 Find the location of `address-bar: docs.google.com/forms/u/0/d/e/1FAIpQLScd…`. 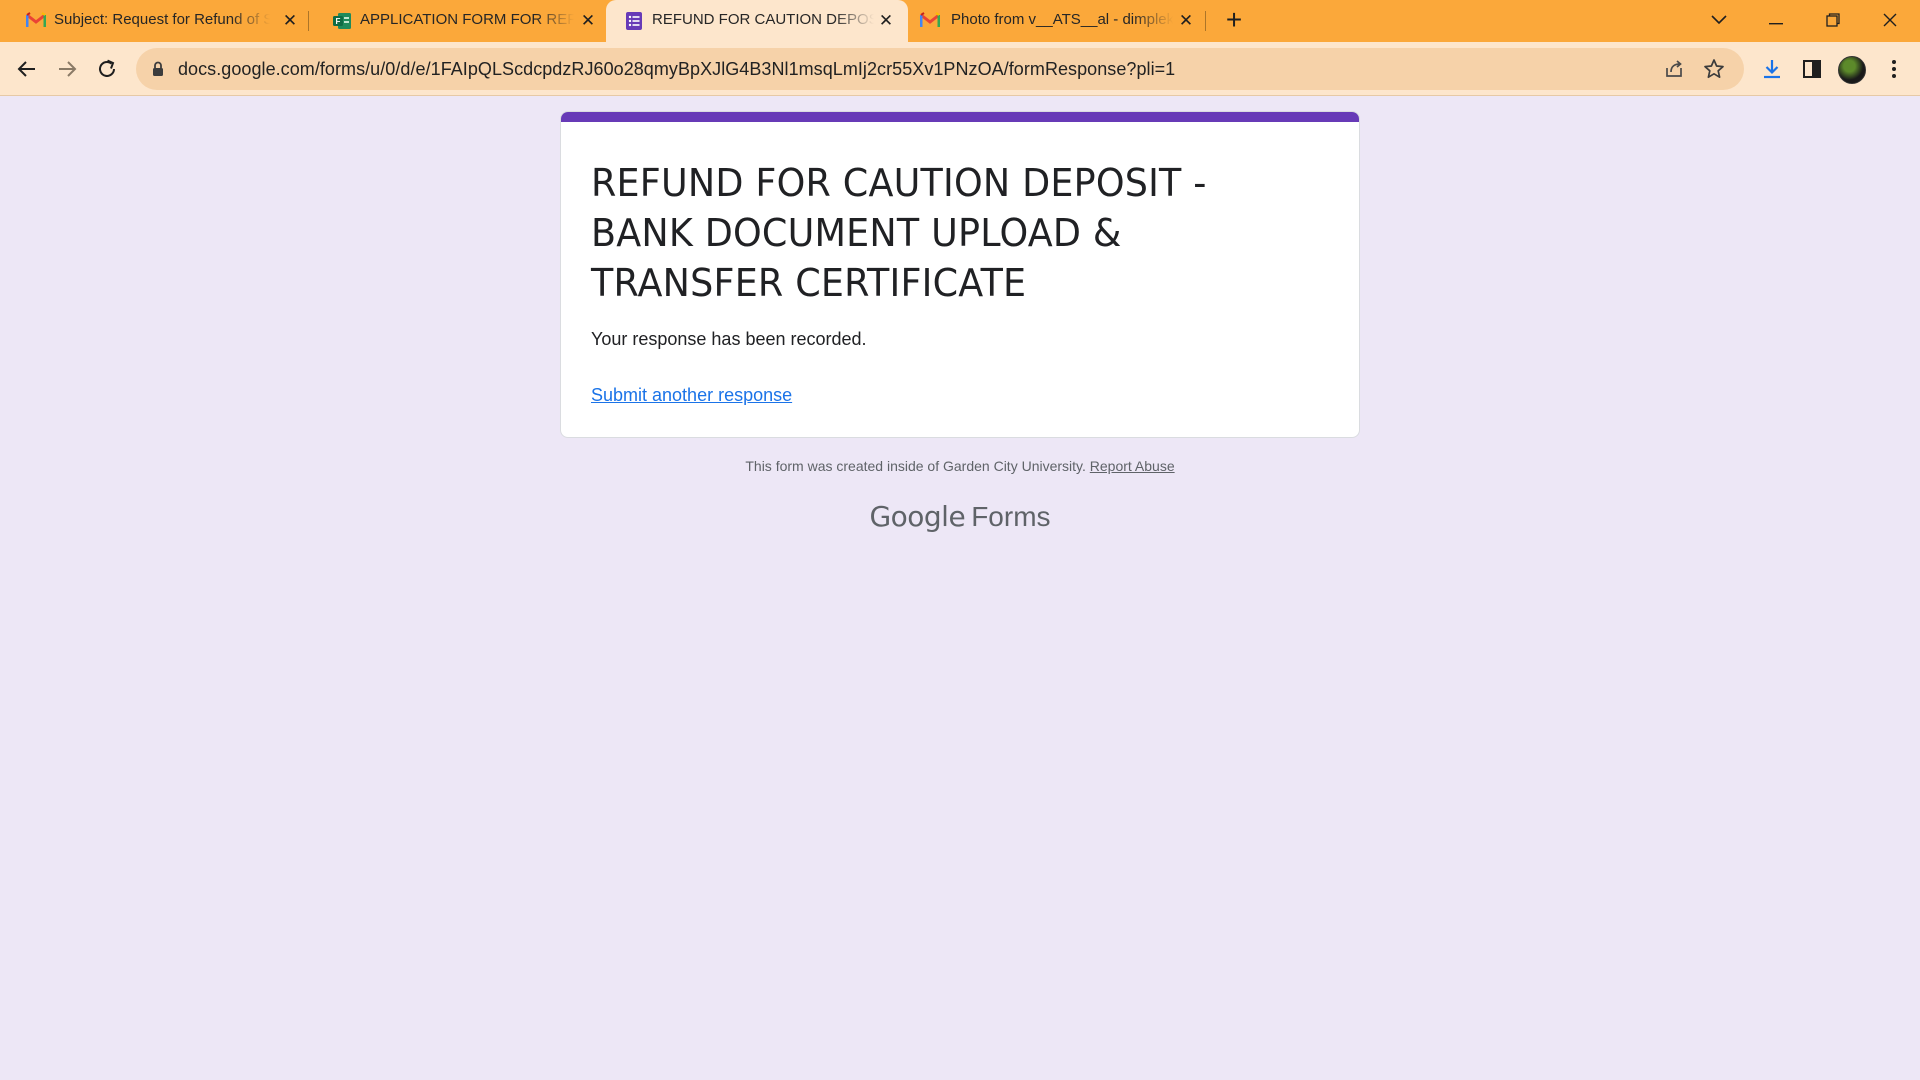

address-bar: docs.google.com/forms/u/0/d/e/1FAIpQLScd… is located at coordinates (940, 69).